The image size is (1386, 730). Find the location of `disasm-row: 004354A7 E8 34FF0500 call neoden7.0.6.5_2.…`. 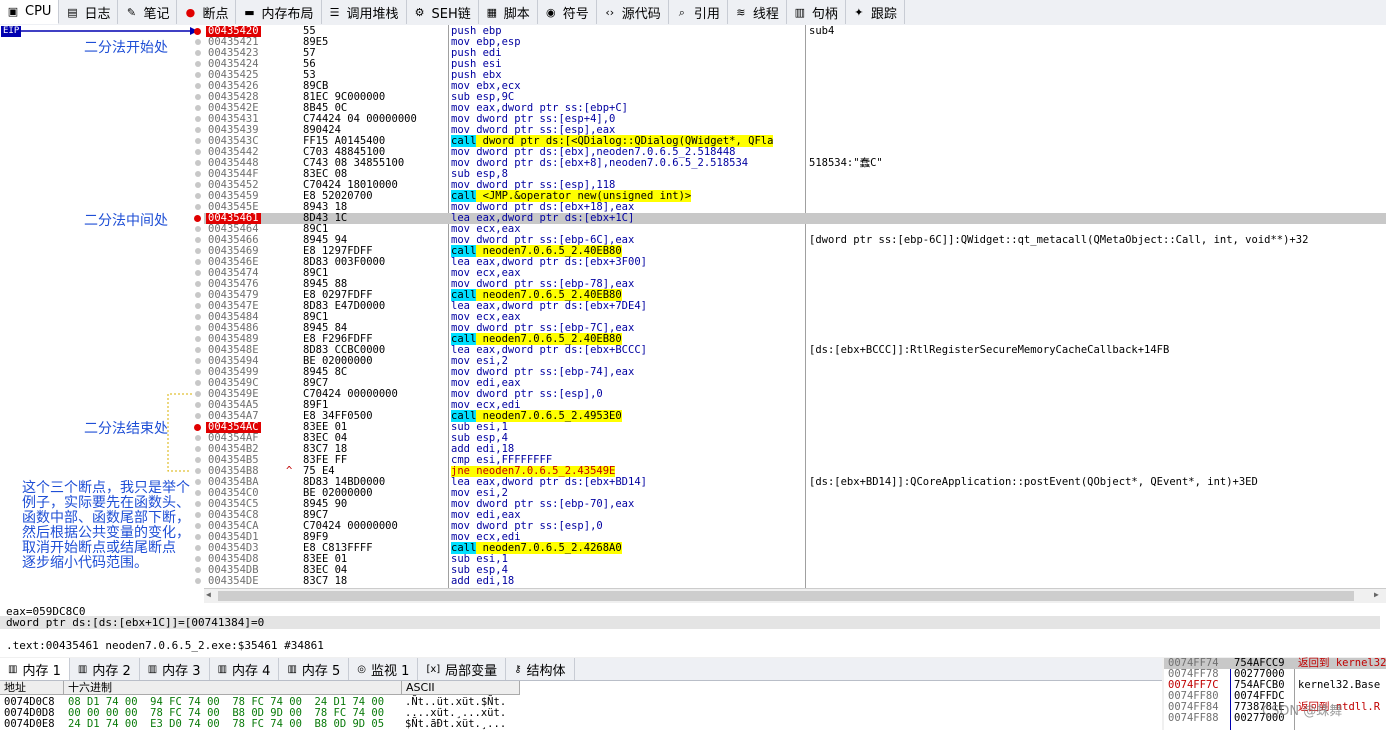

disasm-row: 004354A7 E8 34FF0500 call neoden7.0.6.5_2.… is located at coordinates (795, 416).